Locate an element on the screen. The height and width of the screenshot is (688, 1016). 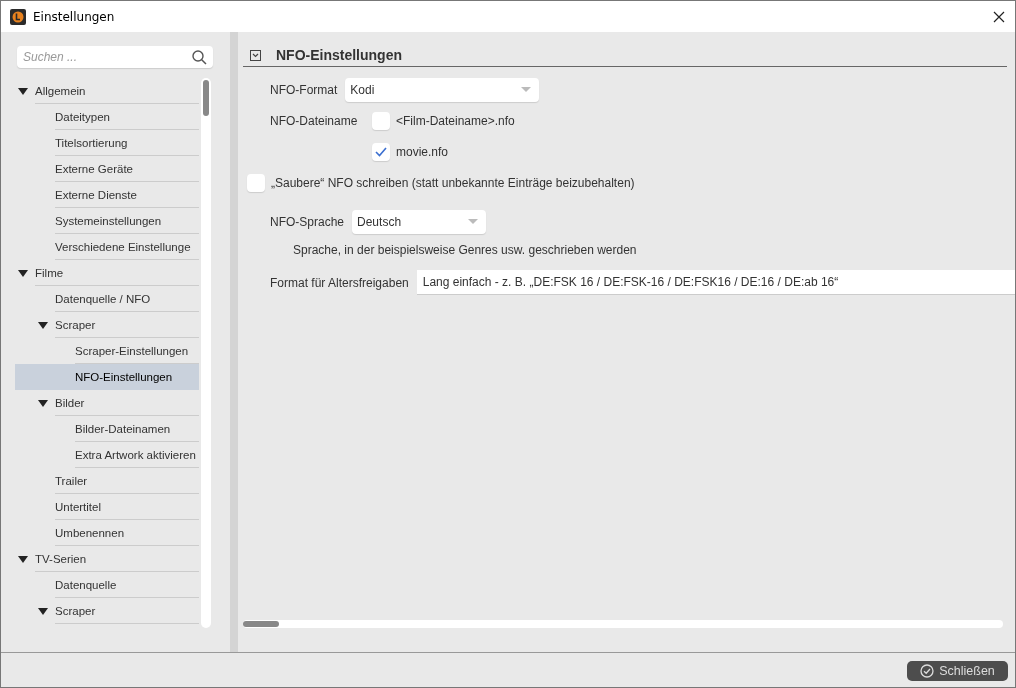
window-title: Einstellungen is located at coordinates (74, 16).